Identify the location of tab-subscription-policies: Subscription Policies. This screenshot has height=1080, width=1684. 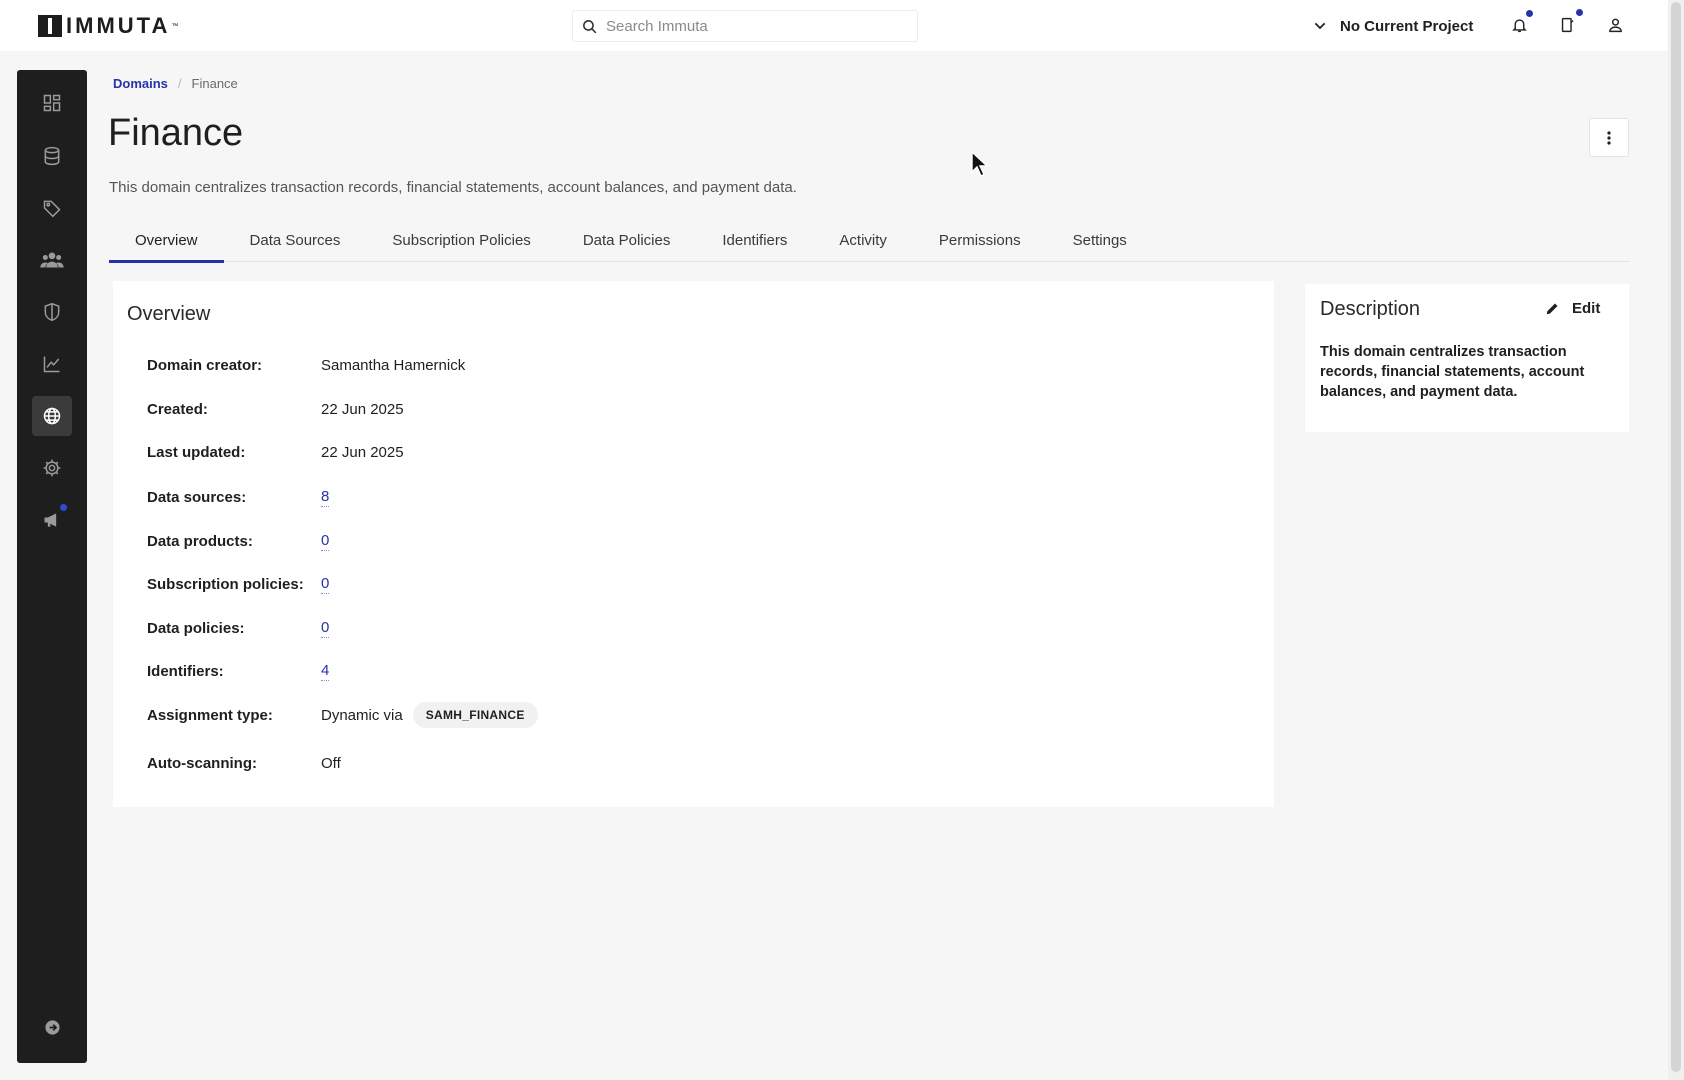
(461, 243).